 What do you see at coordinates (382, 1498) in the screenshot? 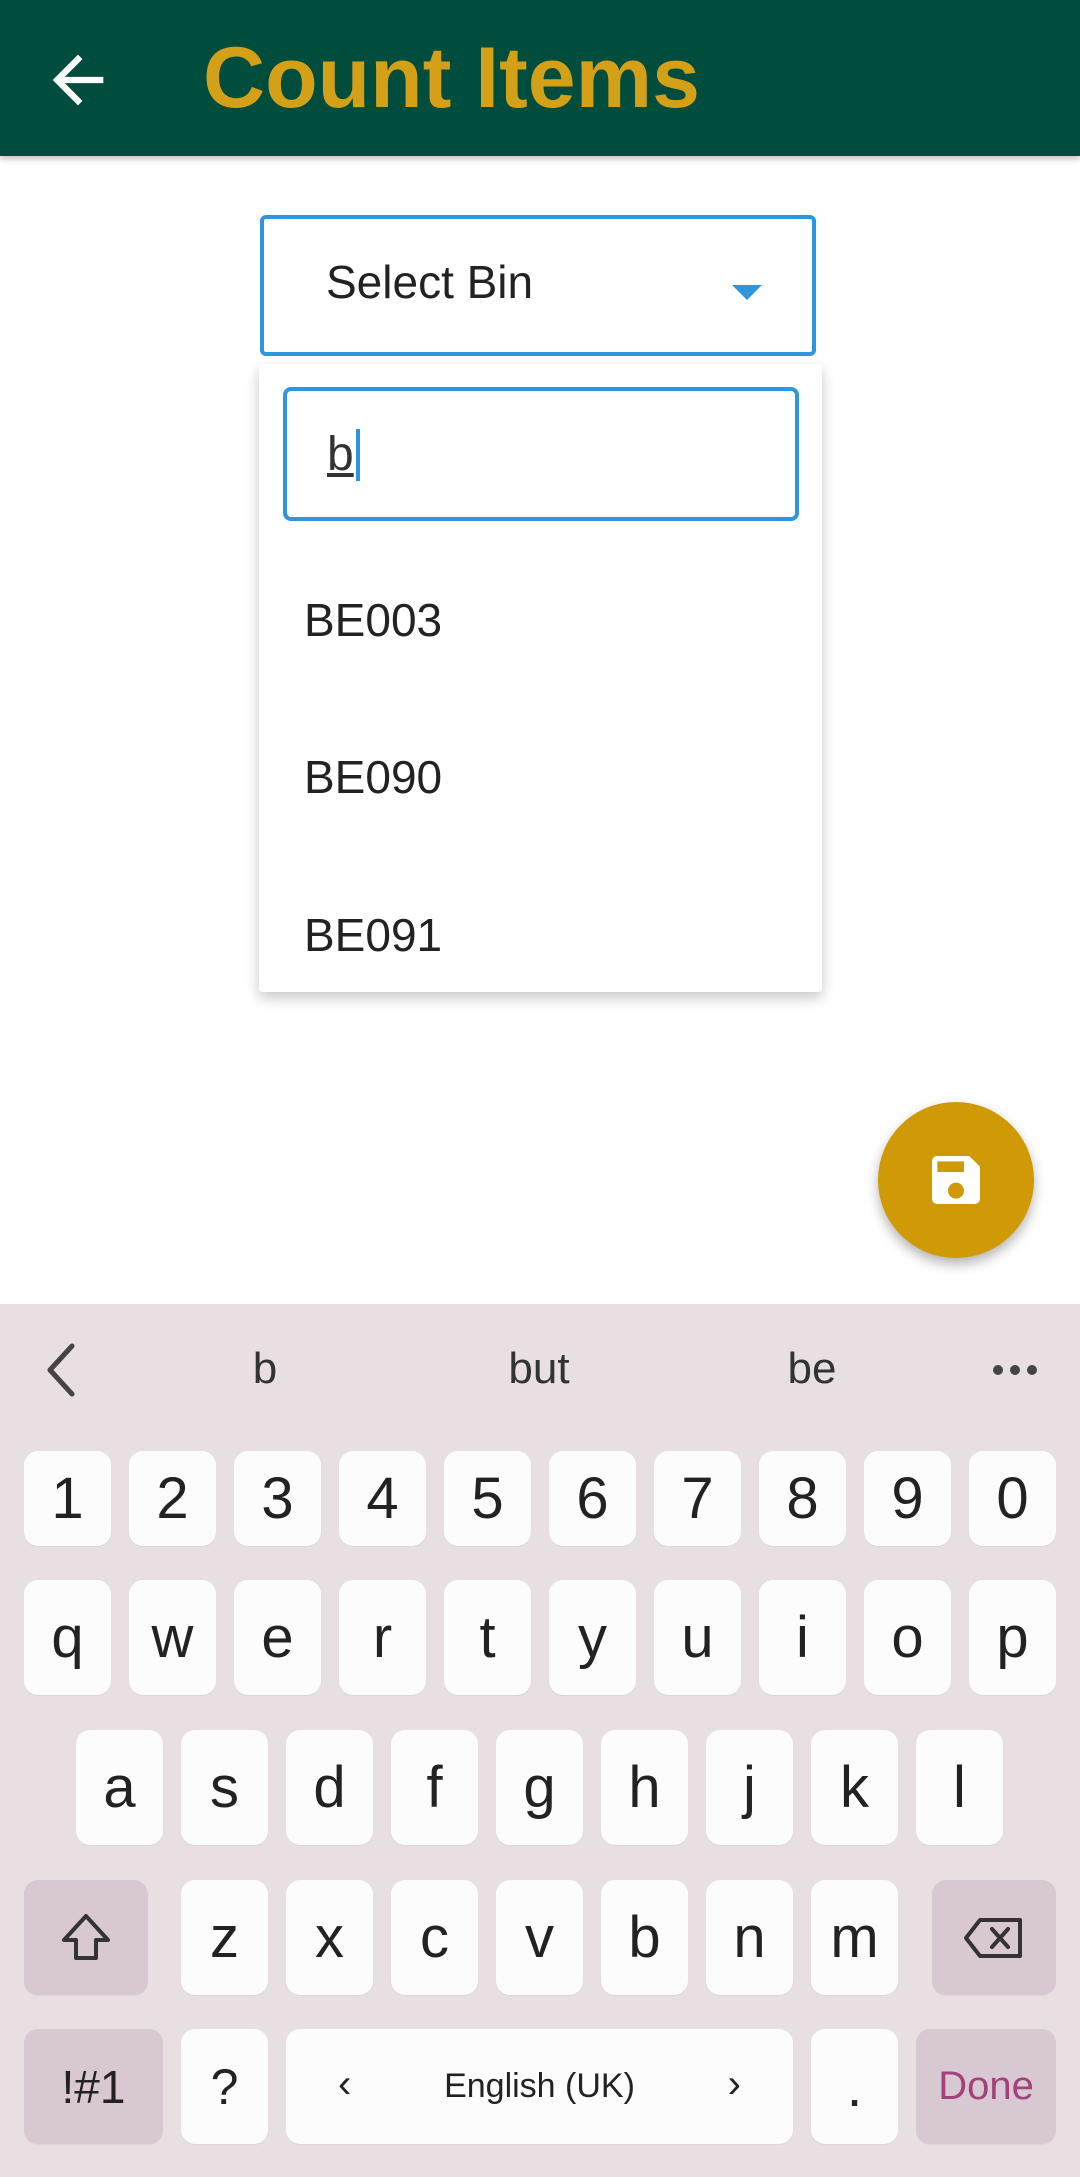
I see `key-4: 4` at bounding box center [382, 1498].